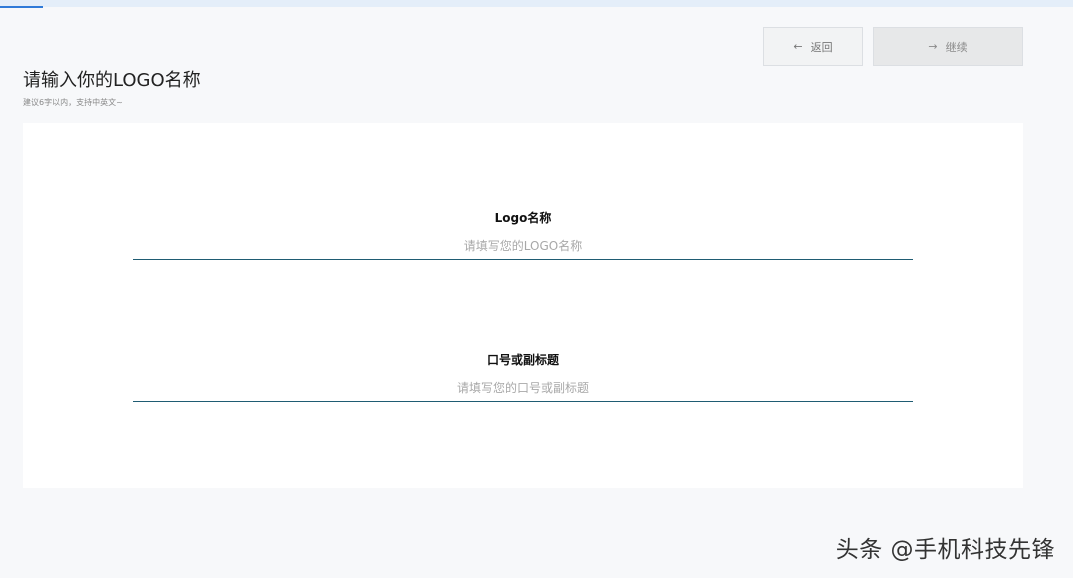  What do you see at coordinates (945, 550) in the screenshot?
I see `watermark: 头条 @手机科技先锋` at bounding box center [945, 550].